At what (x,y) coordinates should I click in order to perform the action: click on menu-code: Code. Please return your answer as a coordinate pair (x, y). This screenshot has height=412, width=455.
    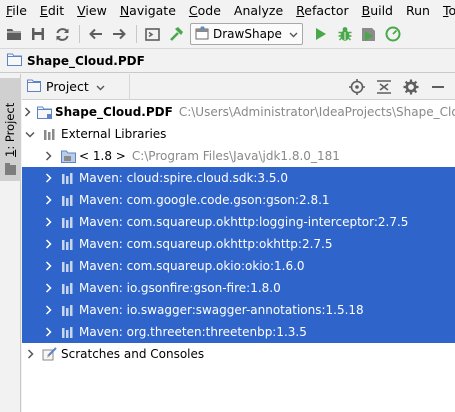
    Looking at the image, I should click on (205, 10).